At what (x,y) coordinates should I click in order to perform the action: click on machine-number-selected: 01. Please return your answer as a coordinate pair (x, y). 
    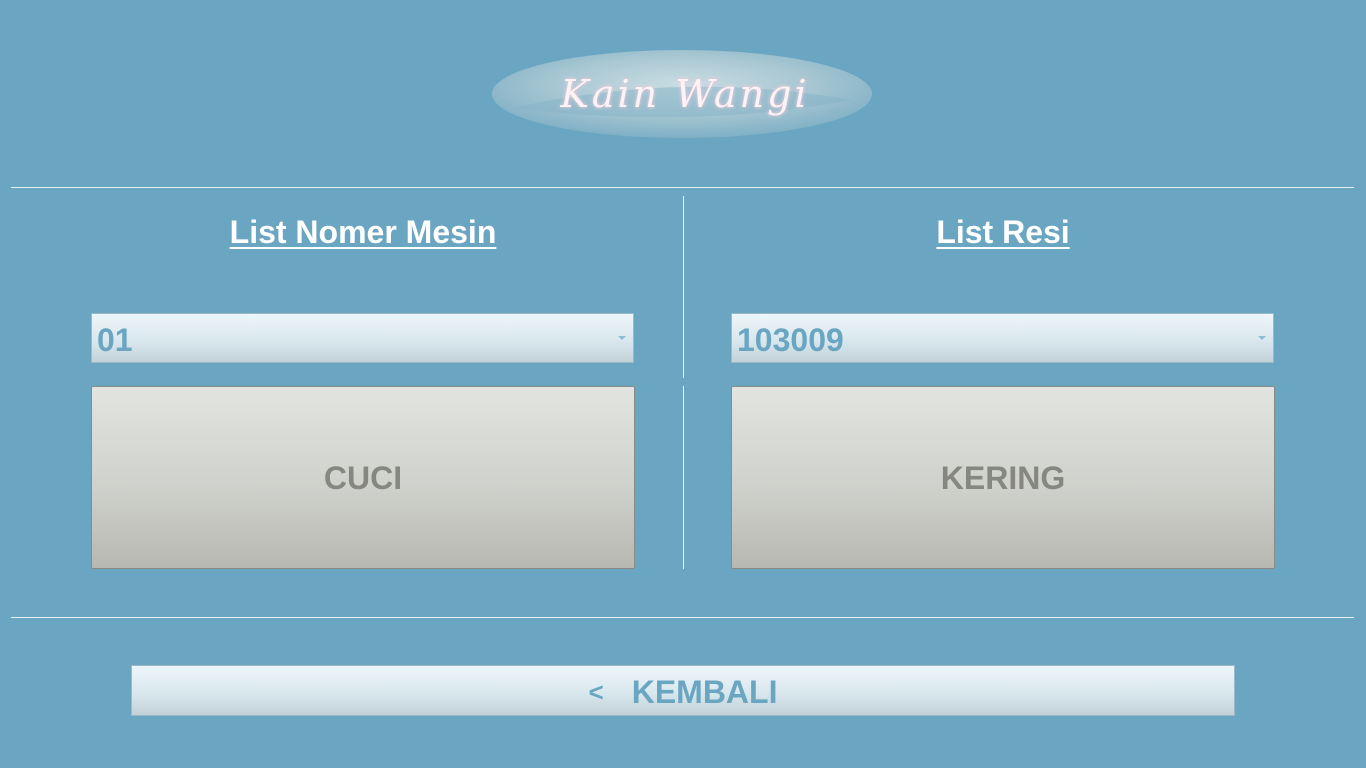
    Looking at the image, I should click on (115, 340).